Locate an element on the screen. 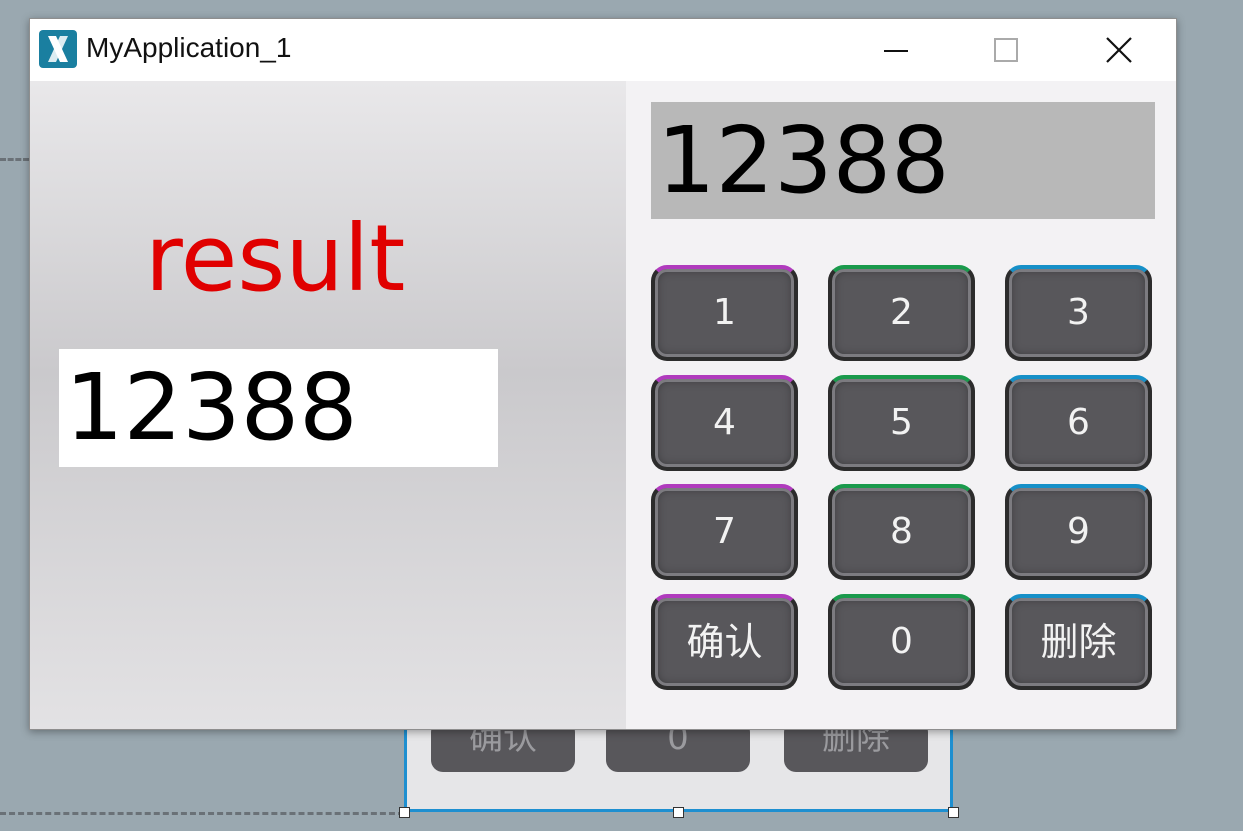  key-1: 1 is located at coordinates (724, 313).